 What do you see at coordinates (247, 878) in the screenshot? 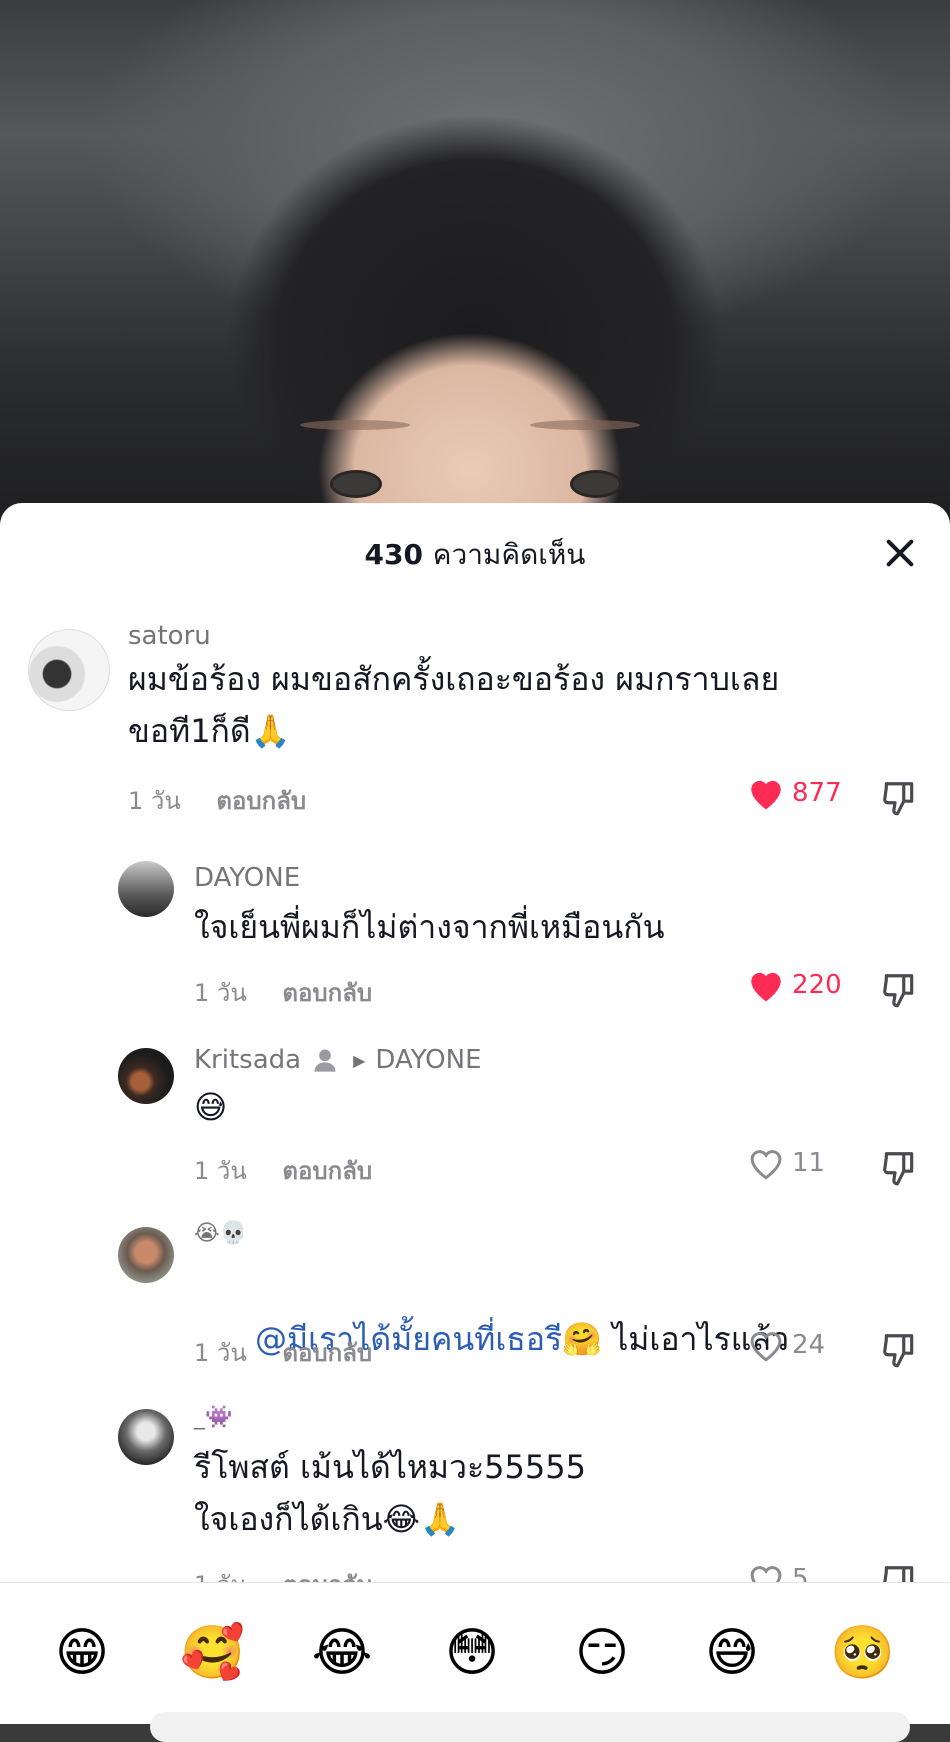
I see `comment-username: DAYONE` at bounding box center [247, 878].